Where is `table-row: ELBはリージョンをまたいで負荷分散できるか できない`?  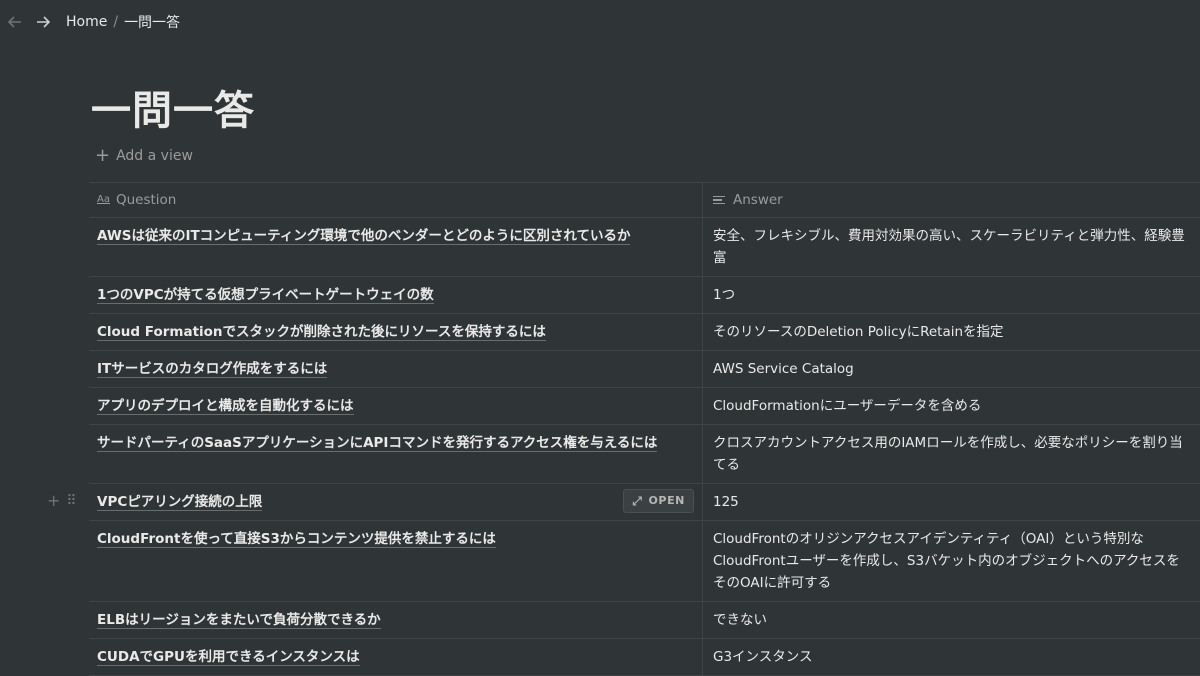 table-row: ELBはリージョンをまたいで負荷分散できるか できない is located at coordinates (644, 620).